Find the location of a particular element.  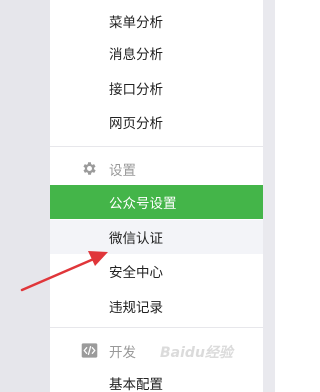

menu-item-label: 网页分析 is located at coordinates (136, 124).